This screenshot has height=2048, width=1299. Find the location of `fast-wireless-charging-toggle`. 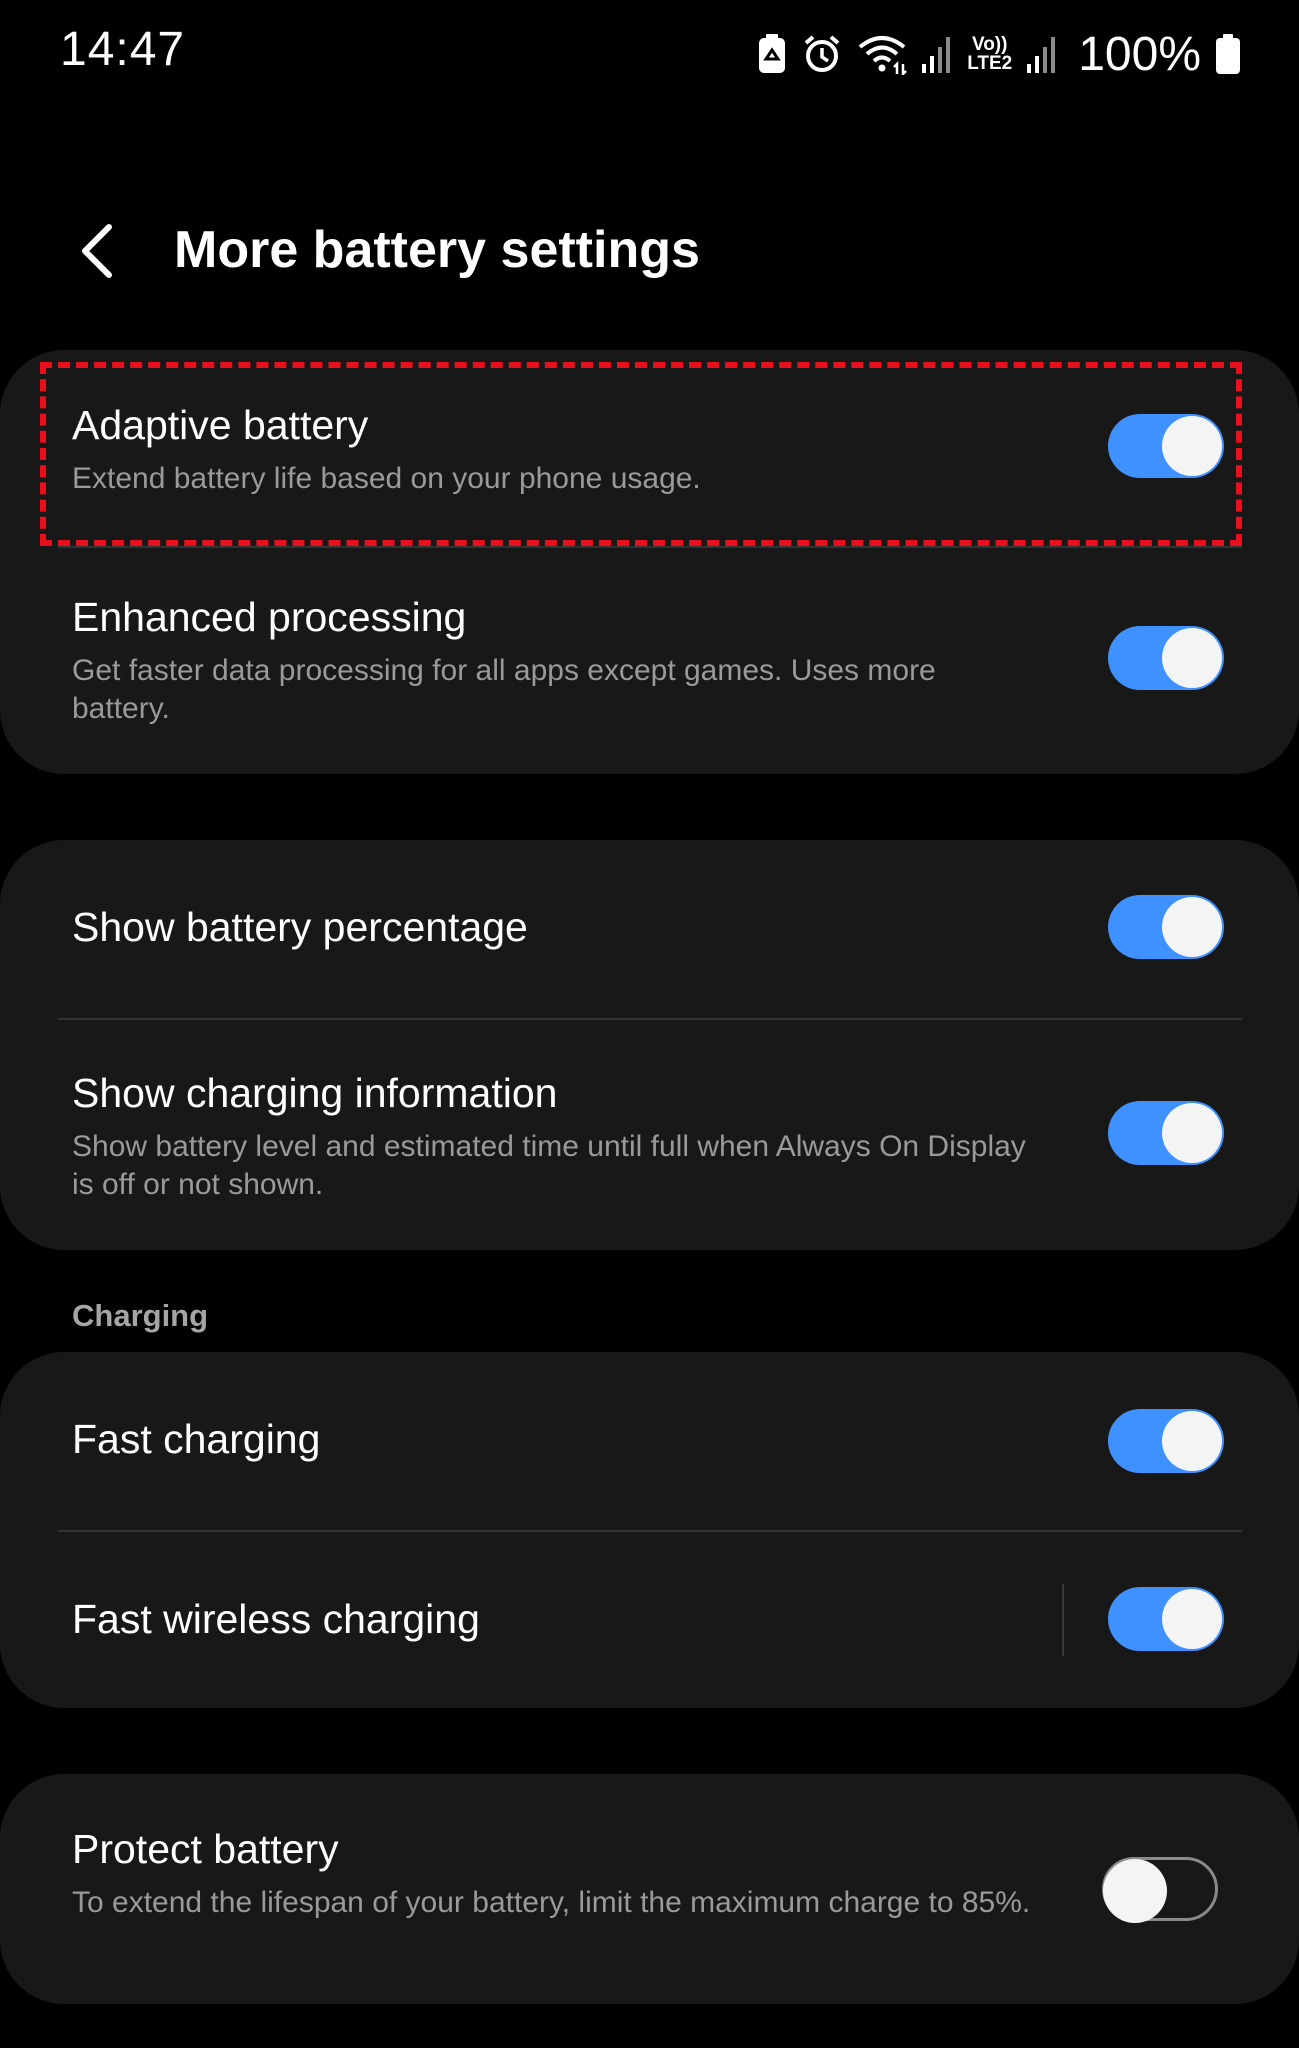

fast-wireless-charging-toggle is located at coordinates (1166, 1619).